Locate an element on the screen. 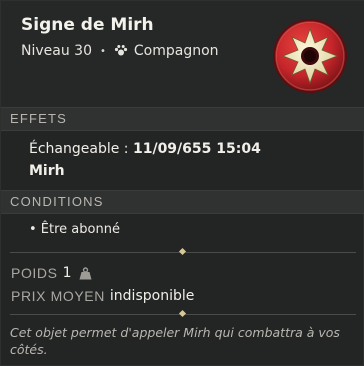 This screenshot has height=366, width=364. mirh-sign-emblem-icon is located at coordinates (310, 56).